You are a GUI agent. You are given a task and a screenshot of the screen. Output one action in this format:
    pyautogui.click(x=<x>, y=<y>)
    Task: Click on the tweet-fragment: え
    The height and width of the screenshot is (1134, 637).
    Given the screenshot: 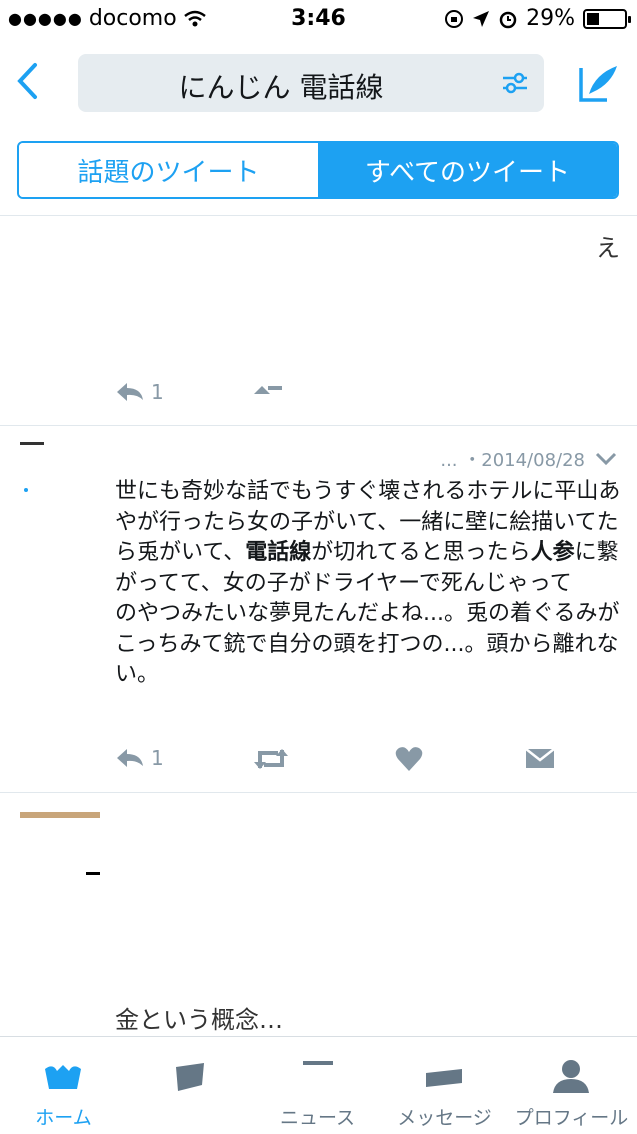 What is the action you would take?
    pyautogui.click(x=608, y=248)
    